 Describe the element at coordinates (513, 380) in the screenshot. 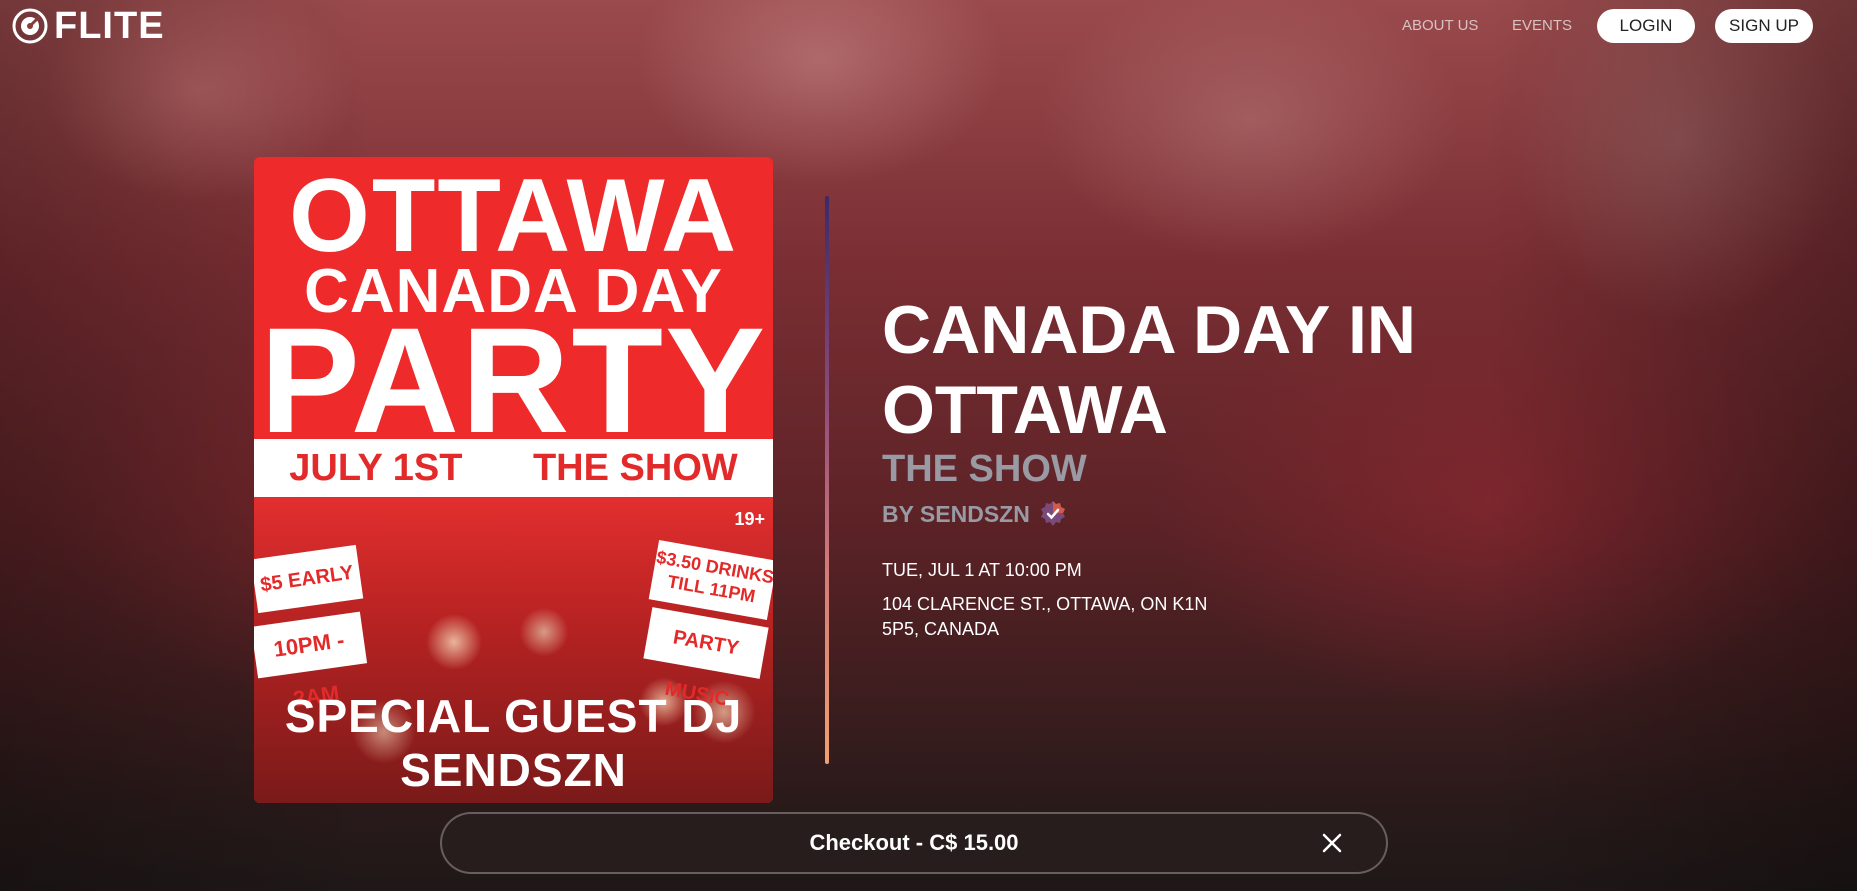

I see `poster-line-party: PARTY` at that location.